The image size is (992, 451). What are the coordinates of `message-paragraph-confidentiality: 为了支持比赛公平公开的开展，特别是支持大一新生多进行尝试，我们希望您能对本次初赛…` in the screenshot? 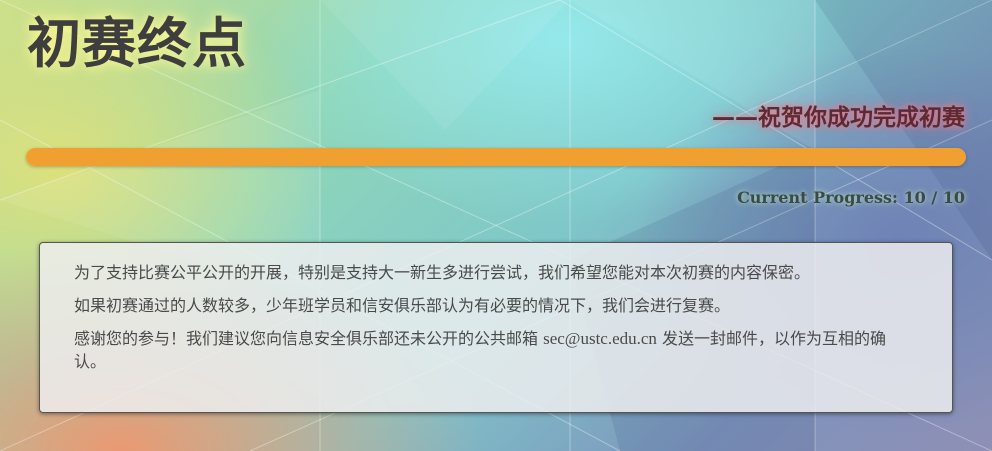 It's located at (442, 272).